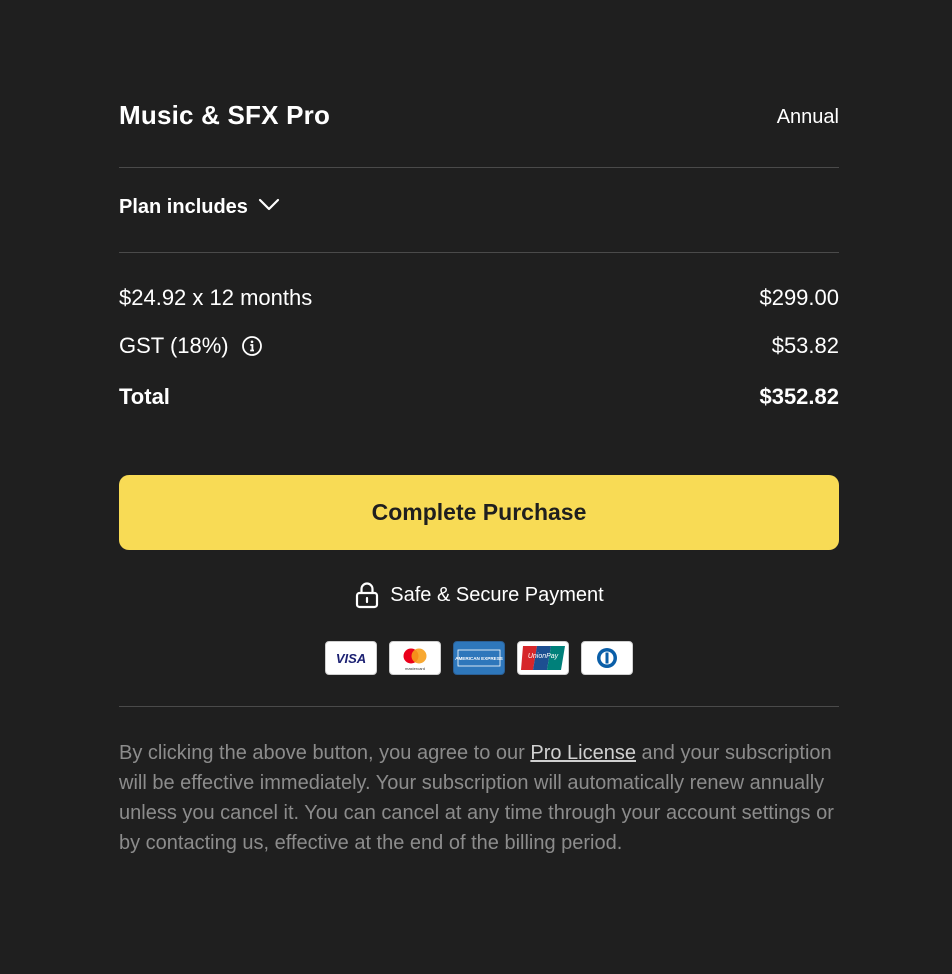  I want to click on chevron-down-icon, so click(269, 207).